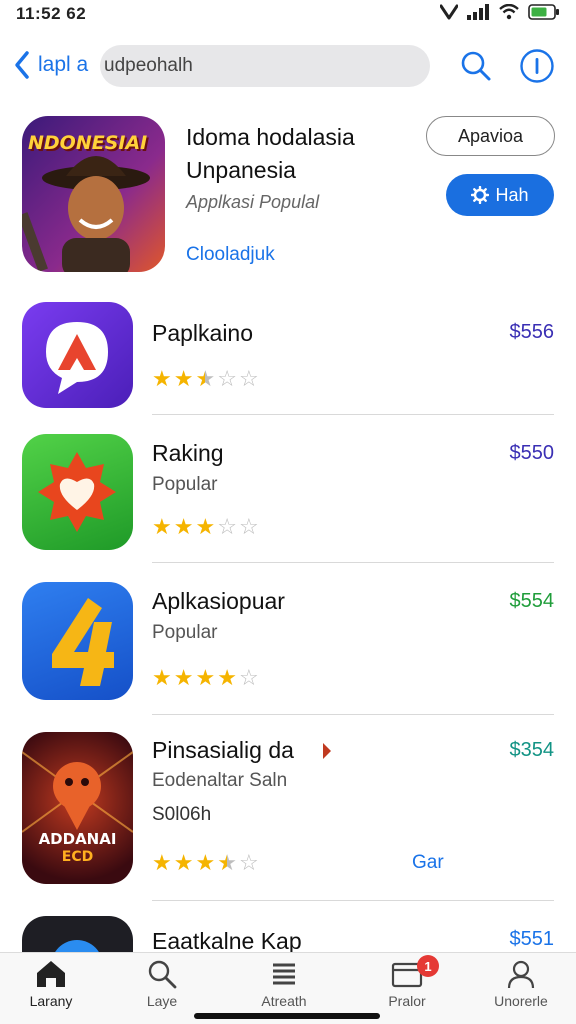  I want to click on location-icon, so click(449, 12).